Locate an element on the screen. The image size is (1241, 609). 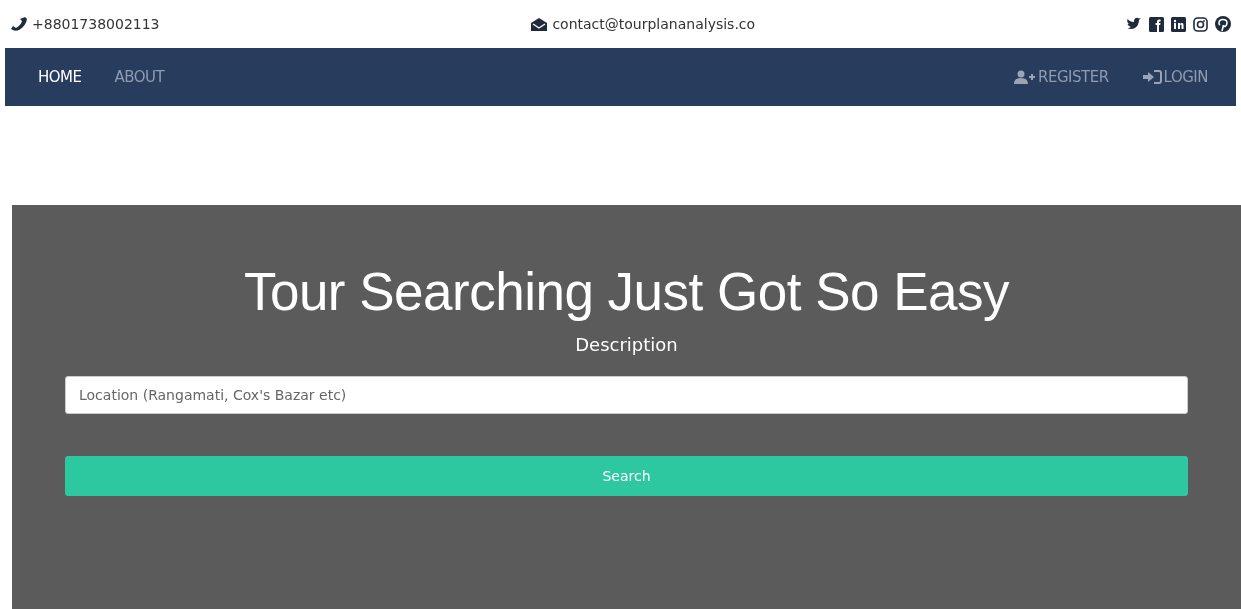
nav-link: LOGIN is located at coordinates (1174, 77).